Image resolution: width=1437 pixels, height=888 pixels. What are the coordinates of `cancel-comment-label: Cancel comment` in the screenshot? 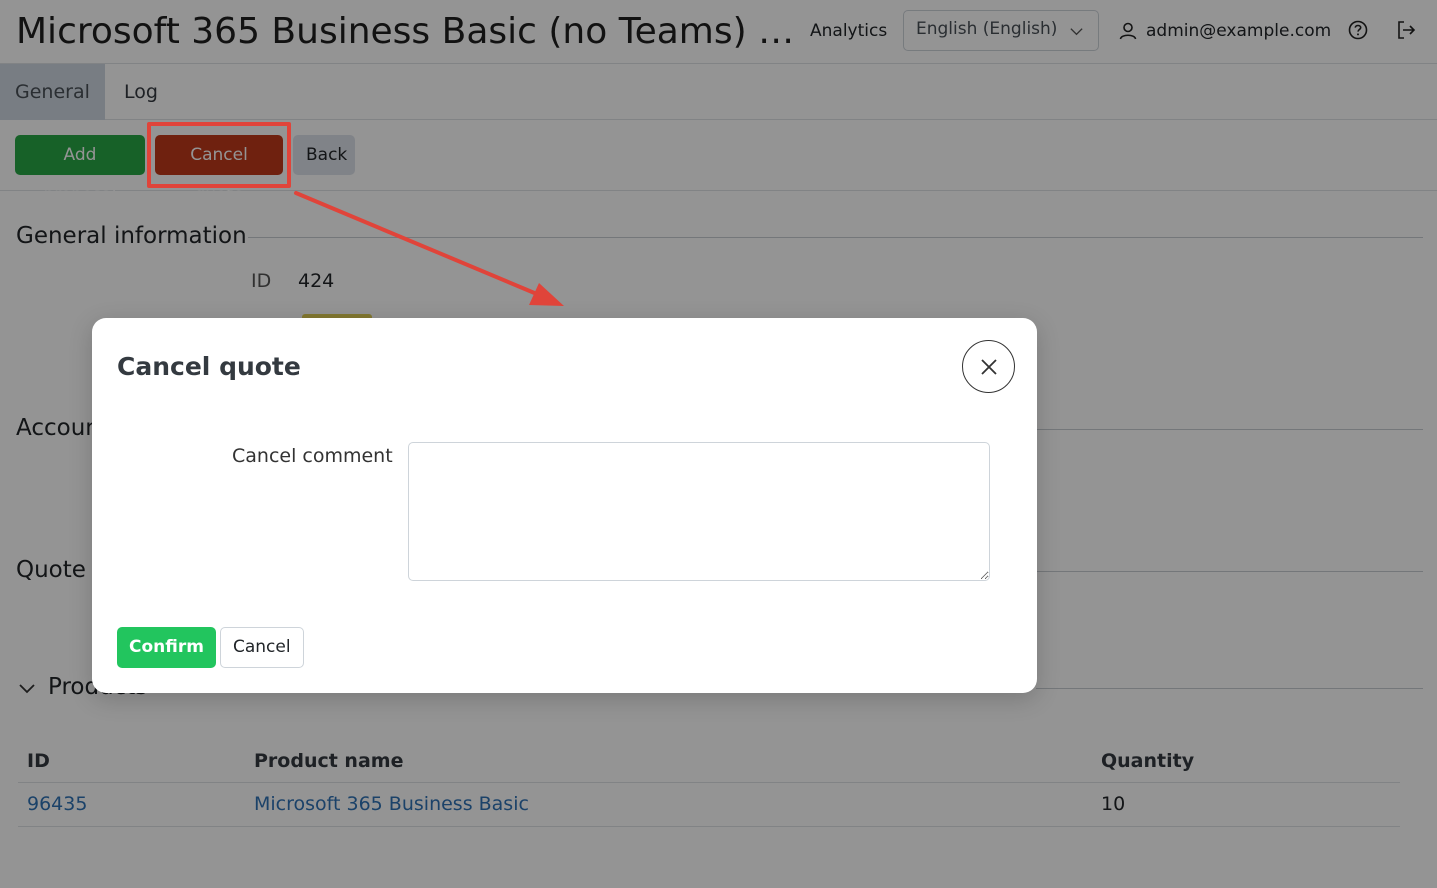 It's located at (312, 456).